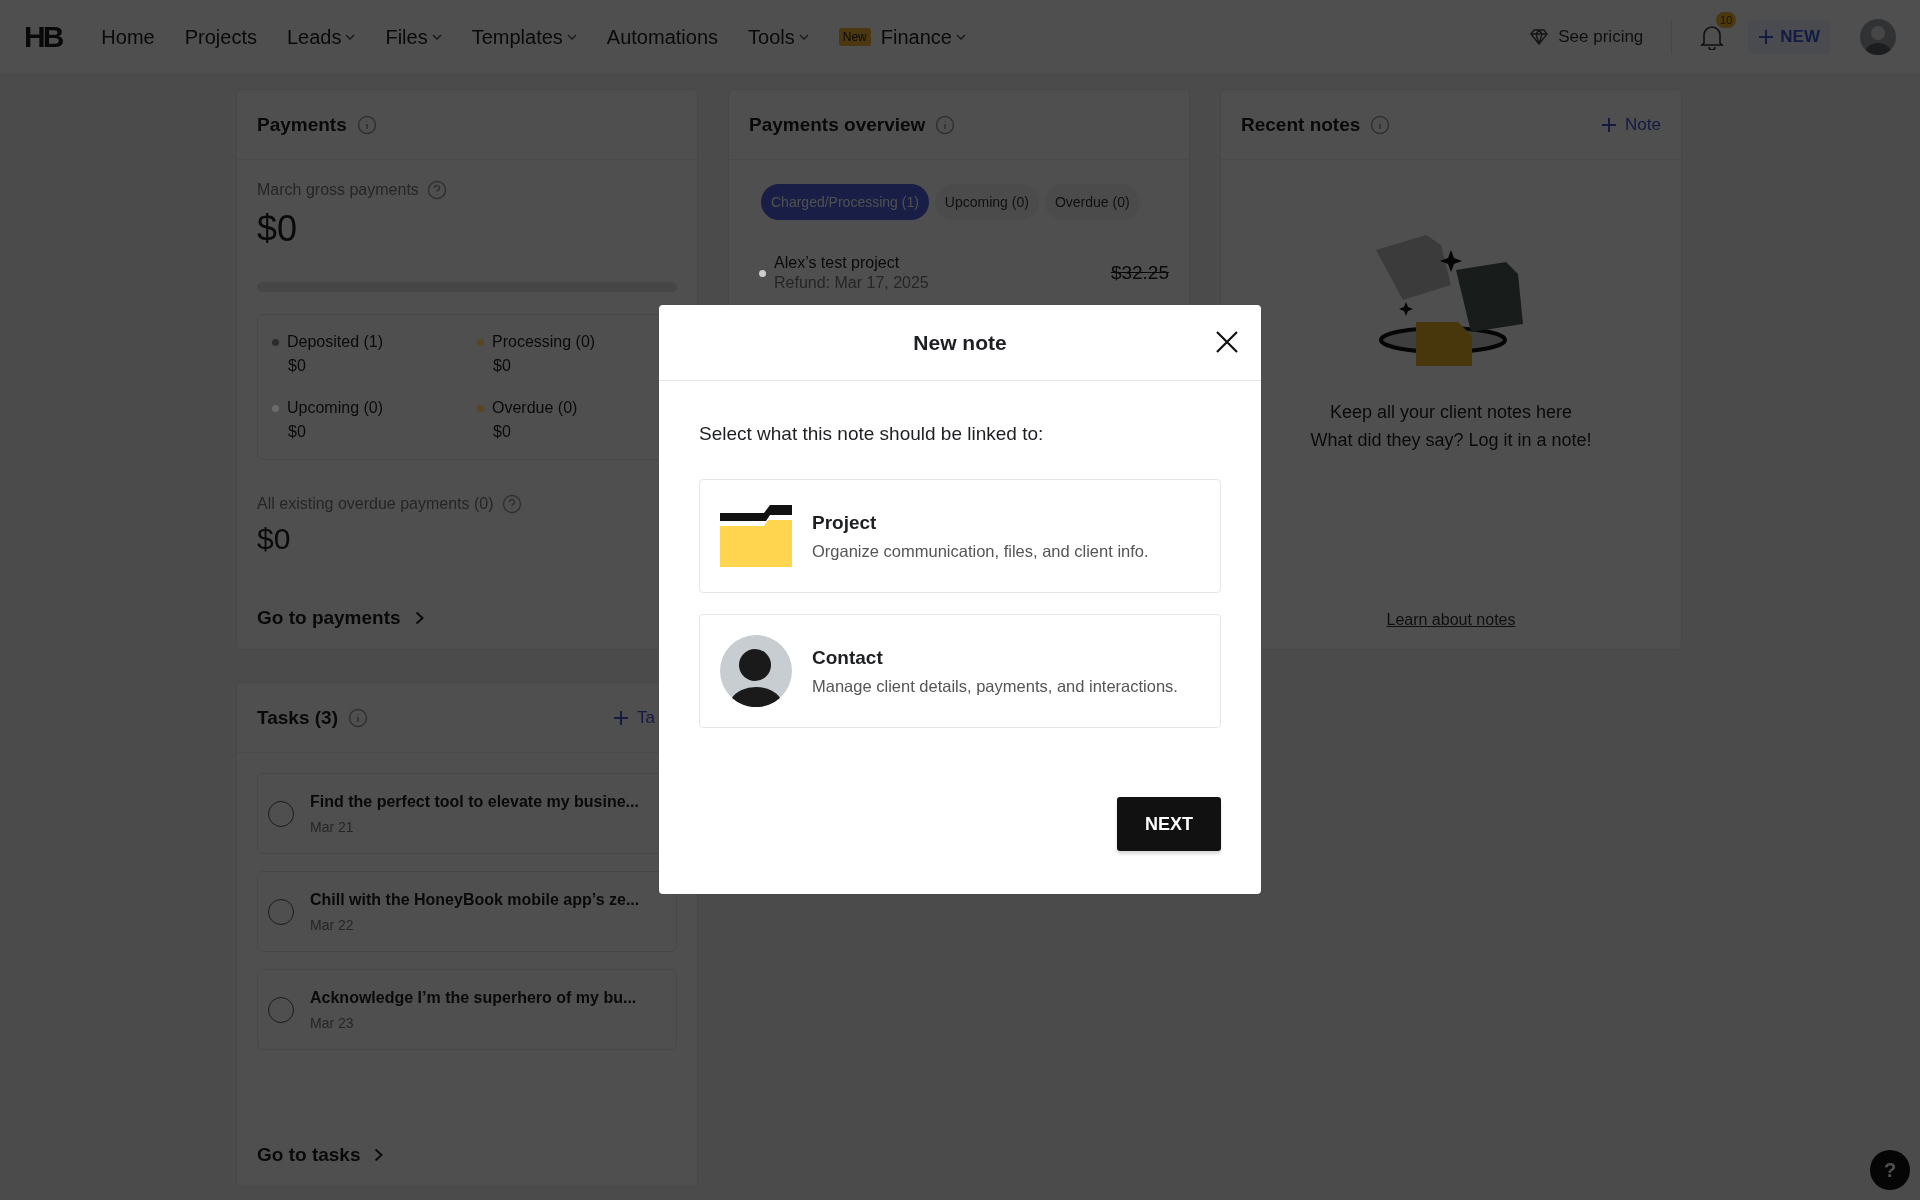  I want to click on nav-item: New Finance, so click(902, 37).